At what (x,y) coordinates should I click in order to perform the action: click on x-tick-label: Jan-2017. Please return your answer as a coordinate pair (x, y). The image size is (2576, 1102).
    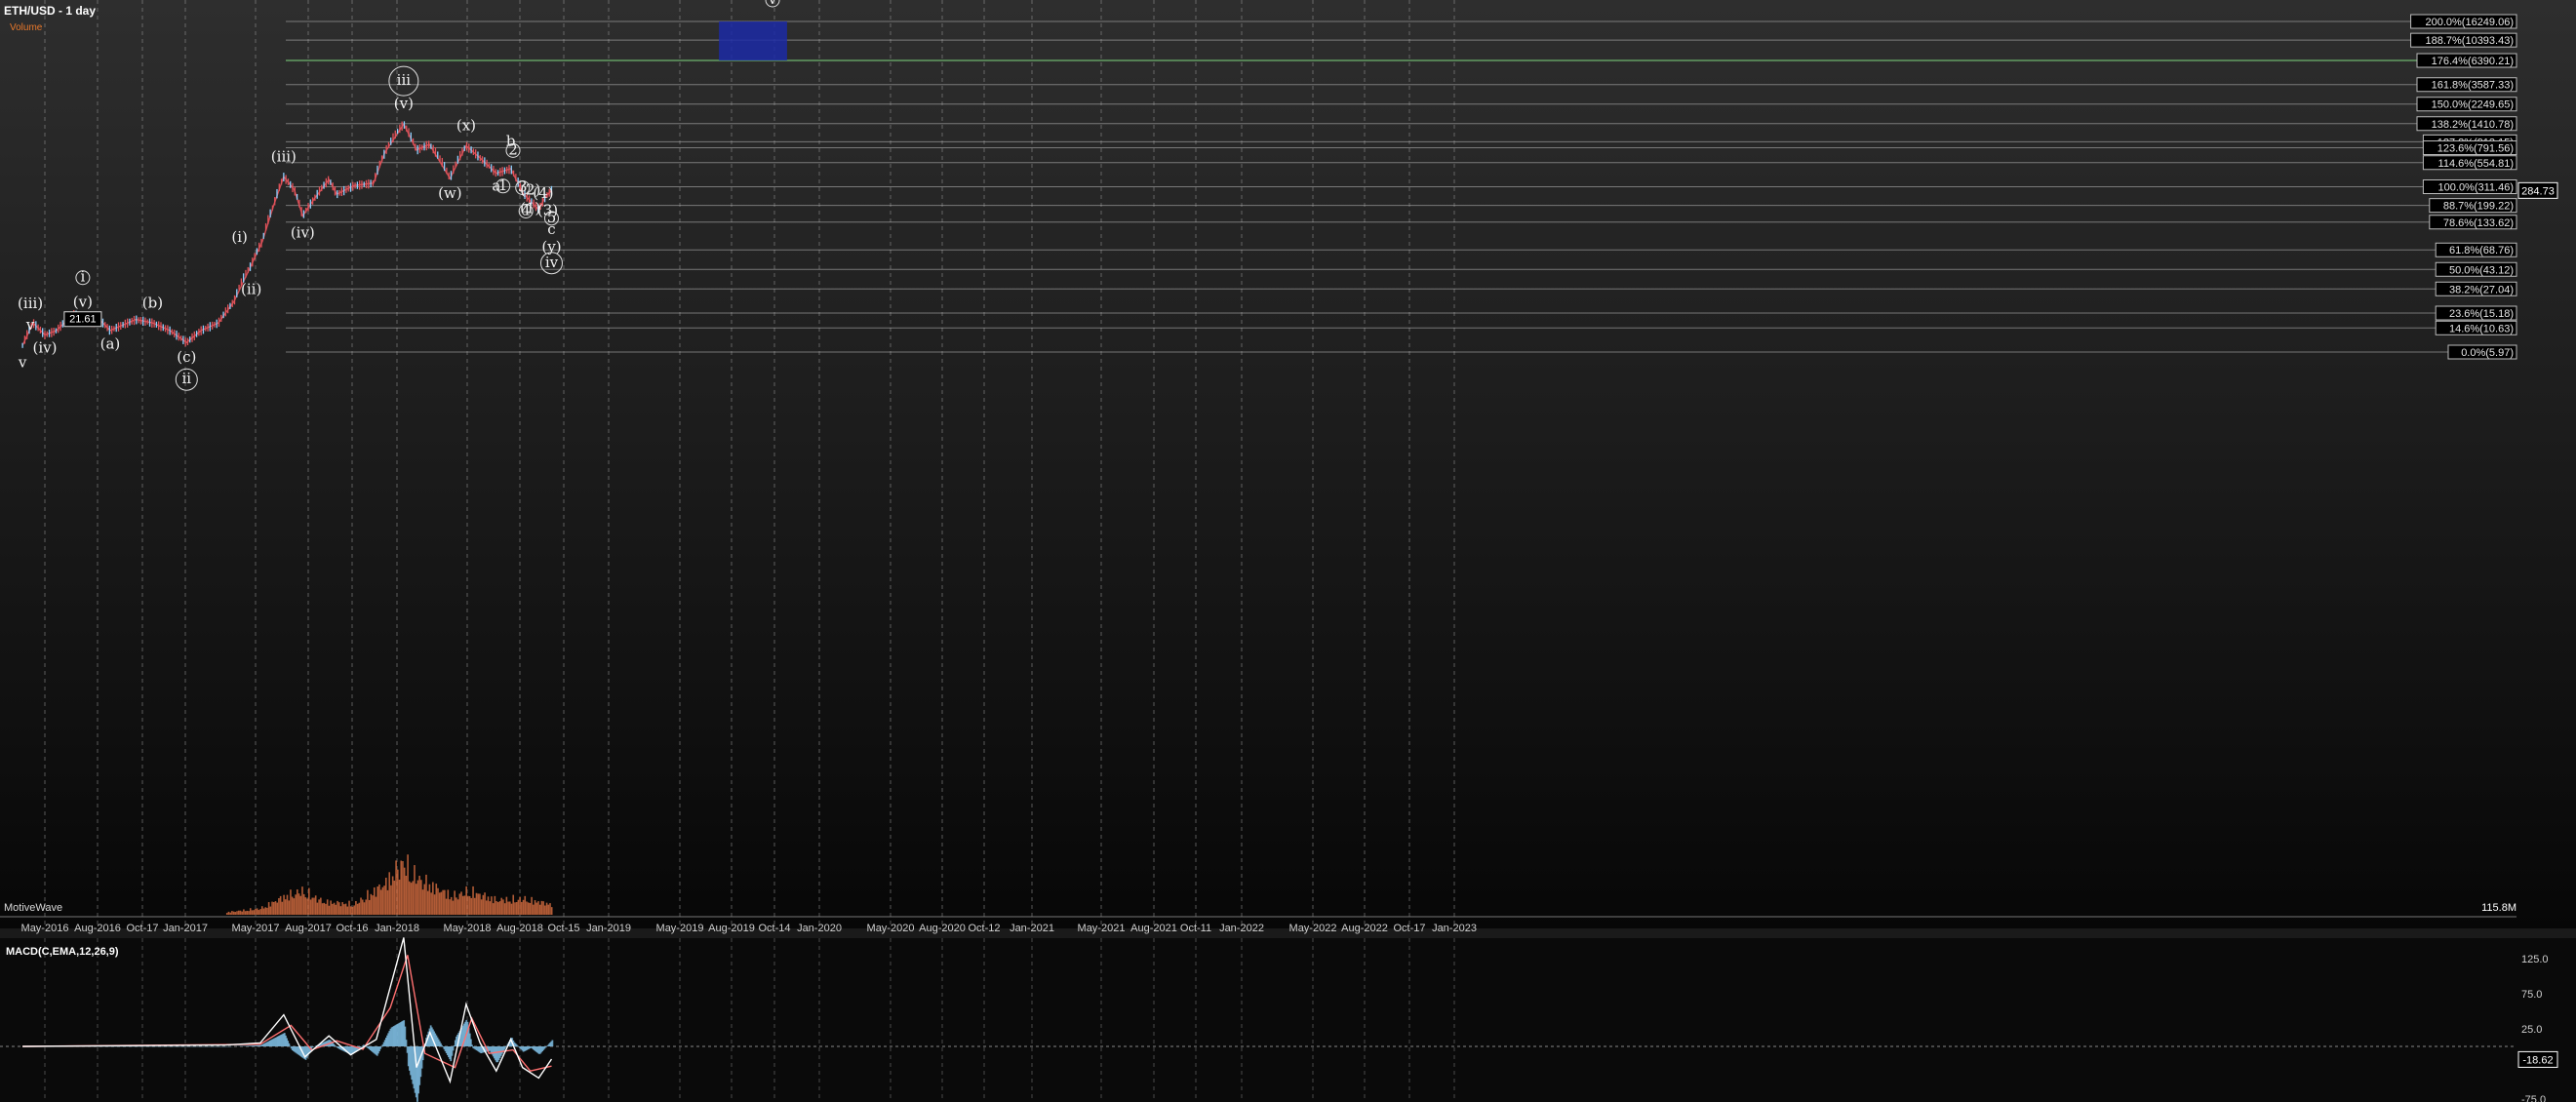
    Looking at the image, I should click on (185, 928).